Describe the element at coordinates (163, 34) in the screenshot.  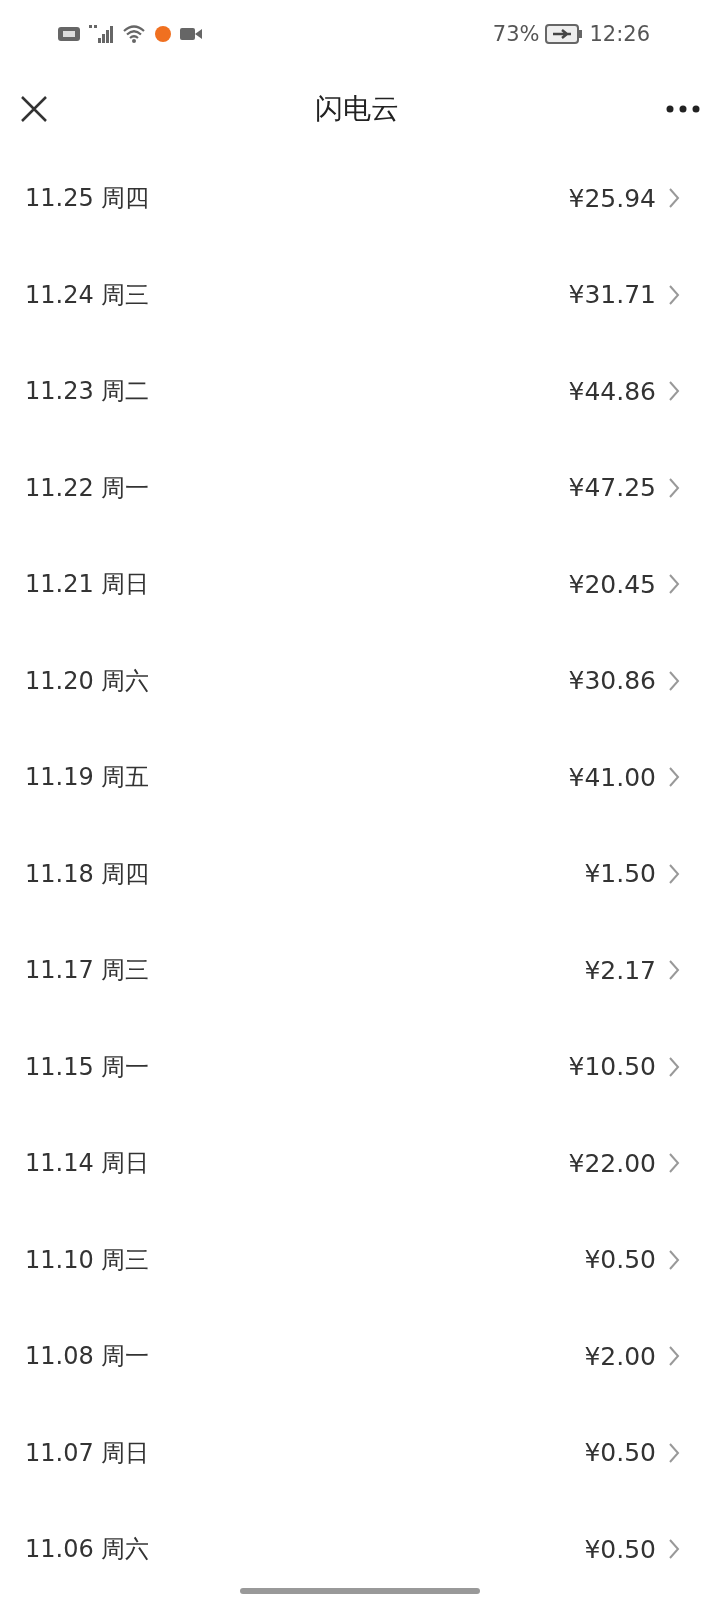
I see `notification-dot-icon` at that location.